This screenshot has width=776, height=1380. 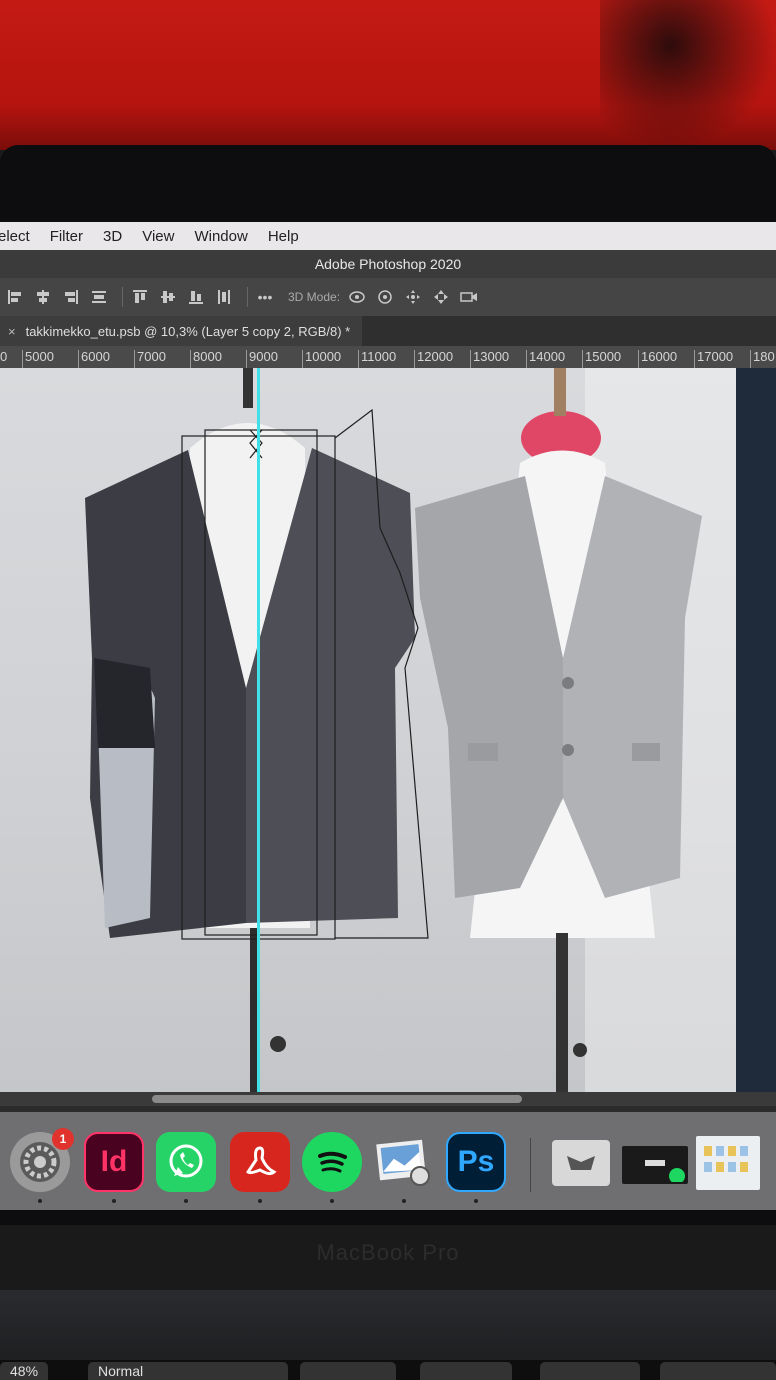 What do you see at coordinates (71, 297) in the screenshot?
I see `align-right-icon` at bounding box center [71, 297].